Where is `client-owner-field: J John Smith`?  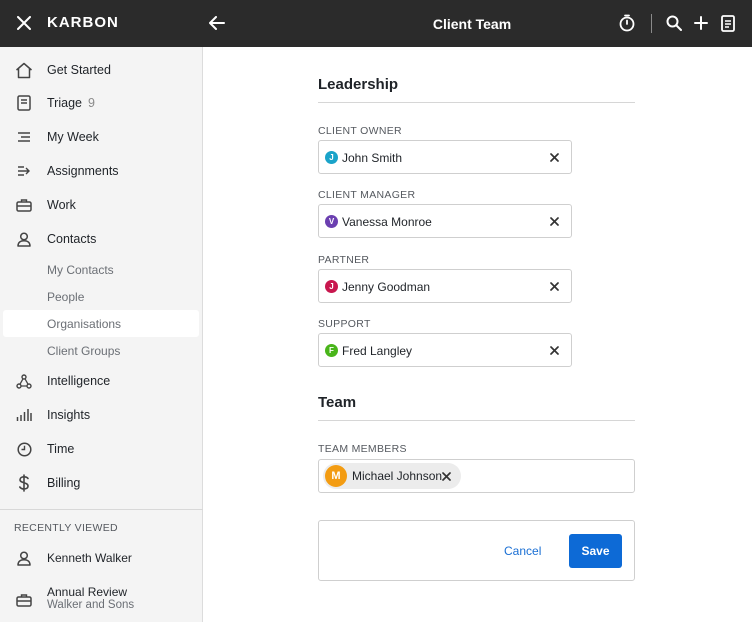 client-owner-field: J John Smith is located at coordinates (445, 157).